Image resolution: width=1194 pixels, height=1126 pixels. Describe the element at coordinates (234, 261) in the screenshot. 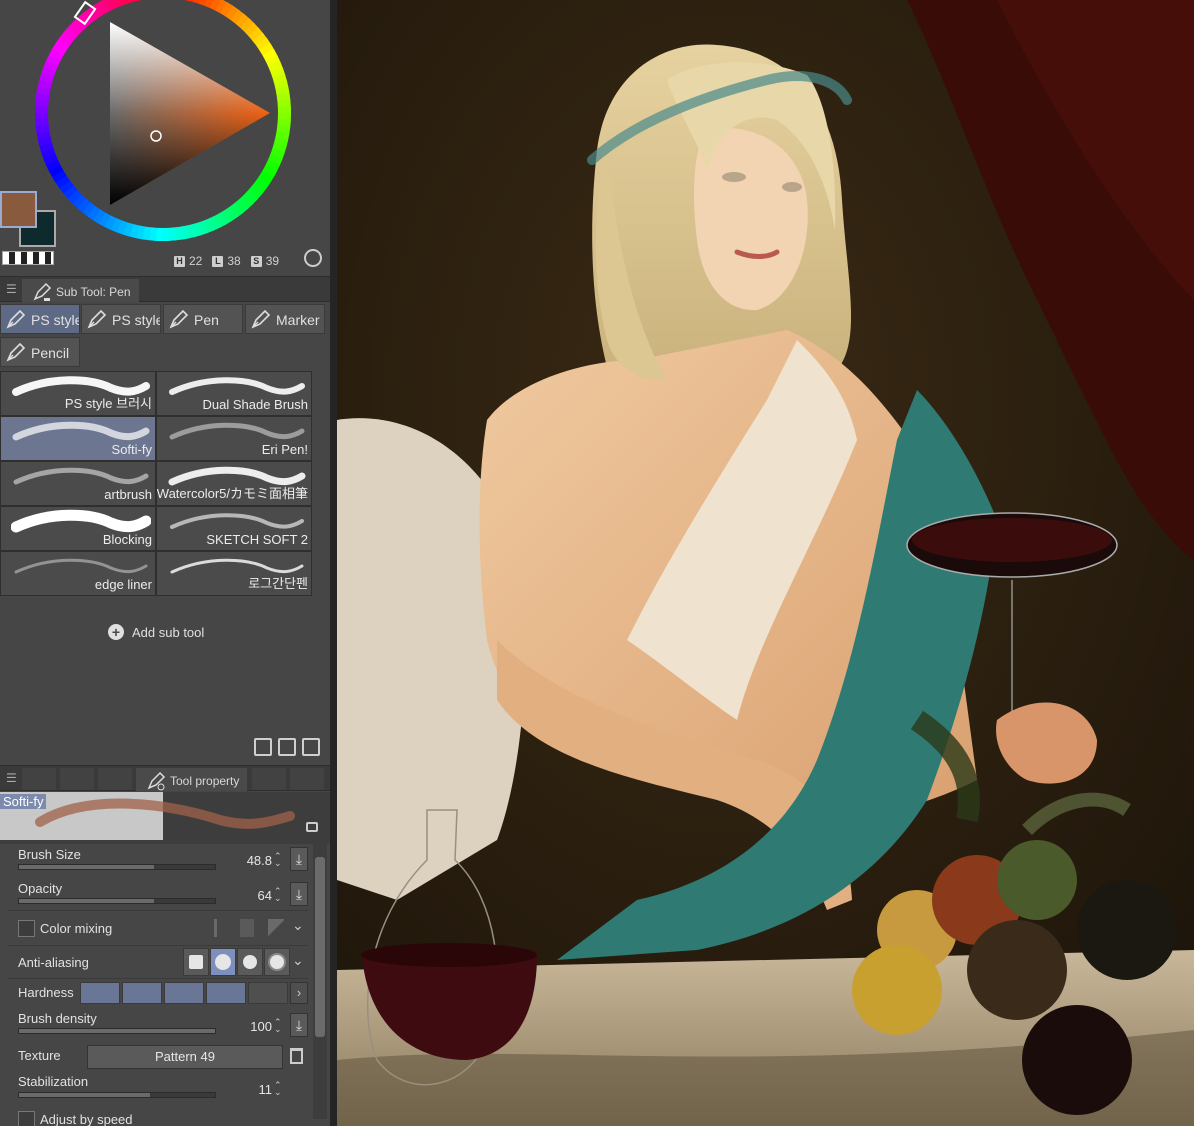

I see `lum-value: 38` at that location.